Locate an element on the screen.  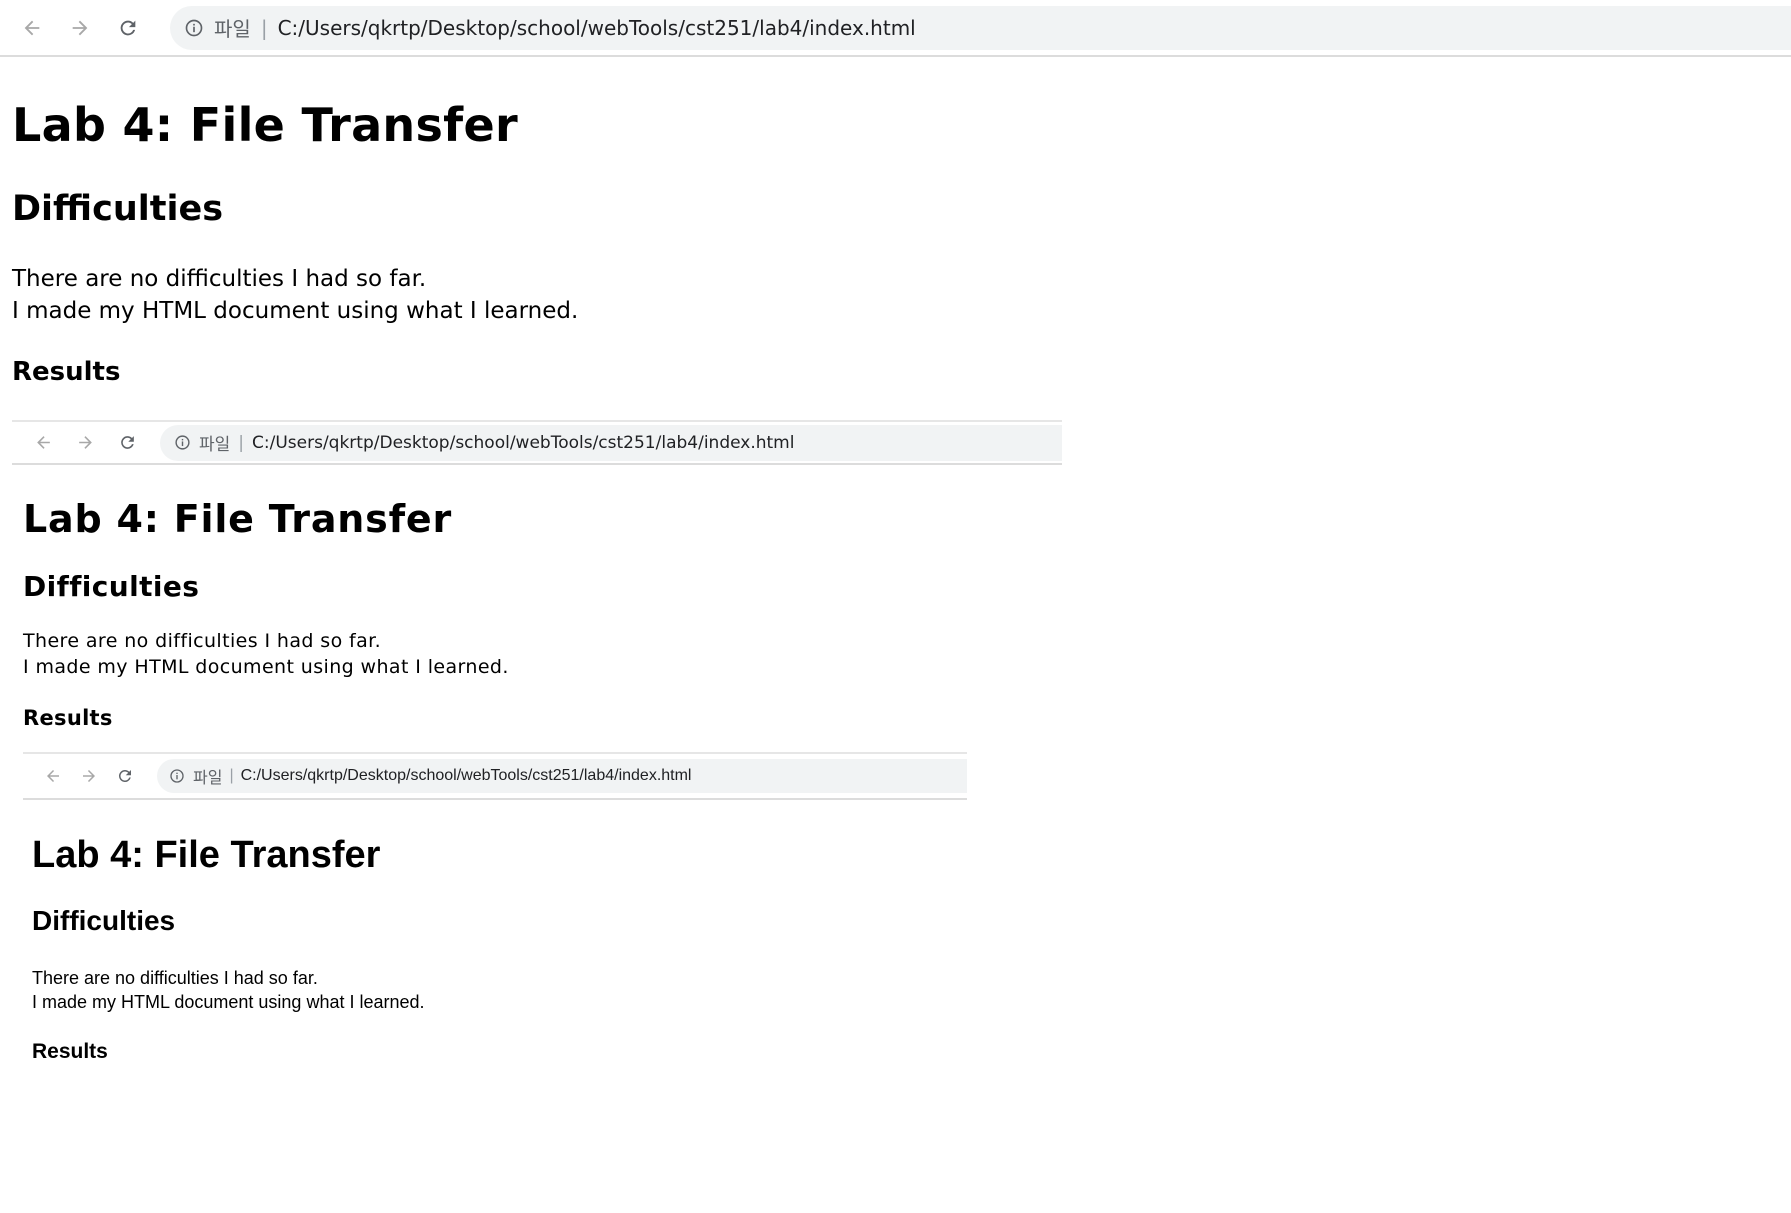
nested-difficulties-heading: Difficulties is located at coordinates (104, 920).